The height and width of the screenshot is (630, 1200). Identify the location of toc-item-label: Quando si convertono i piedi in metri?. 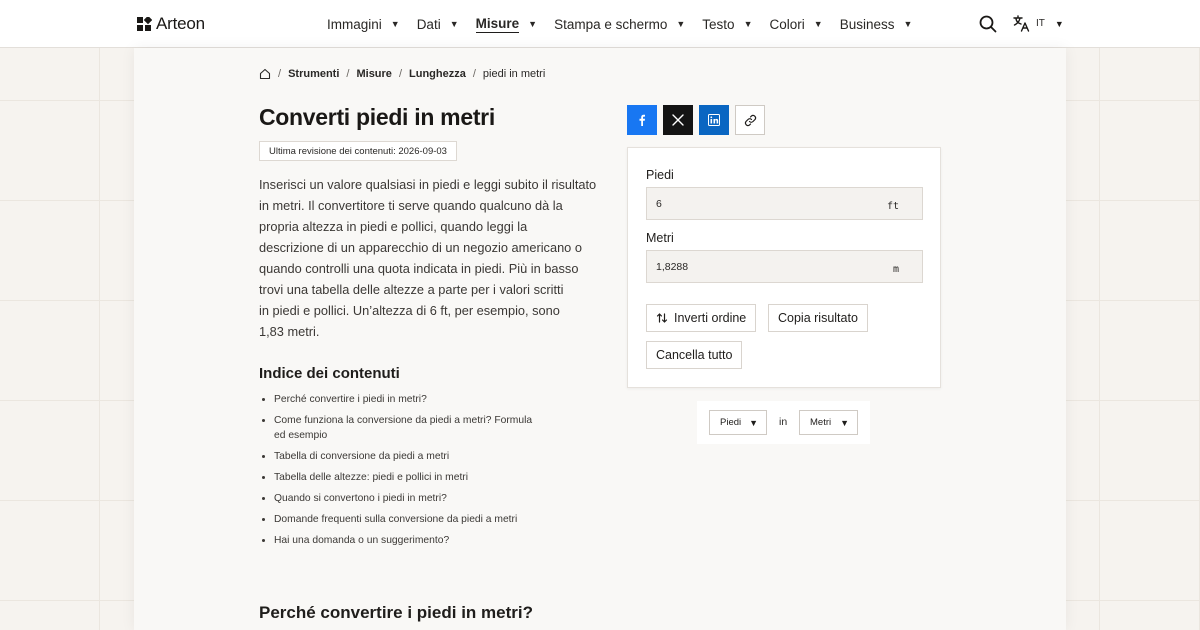
(360, 498).